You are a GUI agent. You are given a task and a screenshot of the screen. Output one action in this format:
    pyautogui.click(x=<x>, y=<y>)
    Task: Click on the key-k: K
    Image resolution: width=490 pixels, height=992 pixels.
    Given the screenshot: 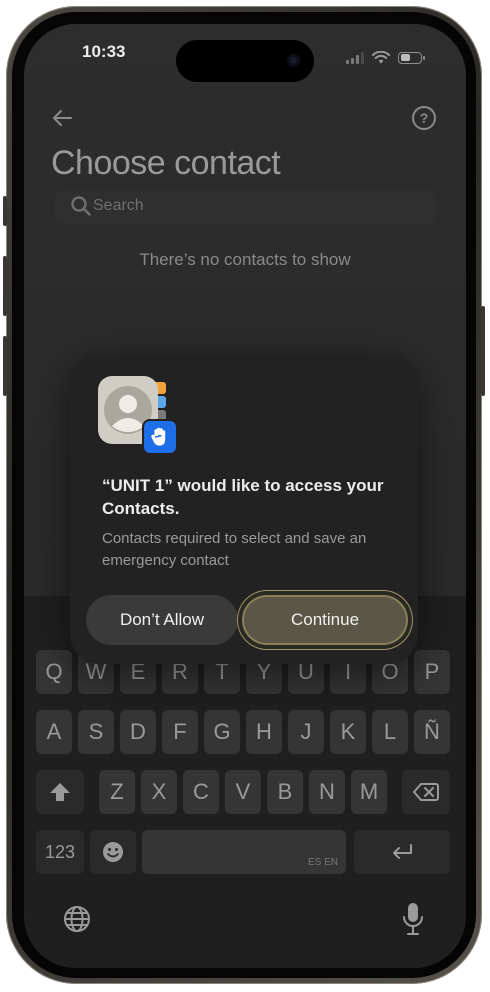 What is the action you would take?
    pyautogui.click(x=348, y=732)
    